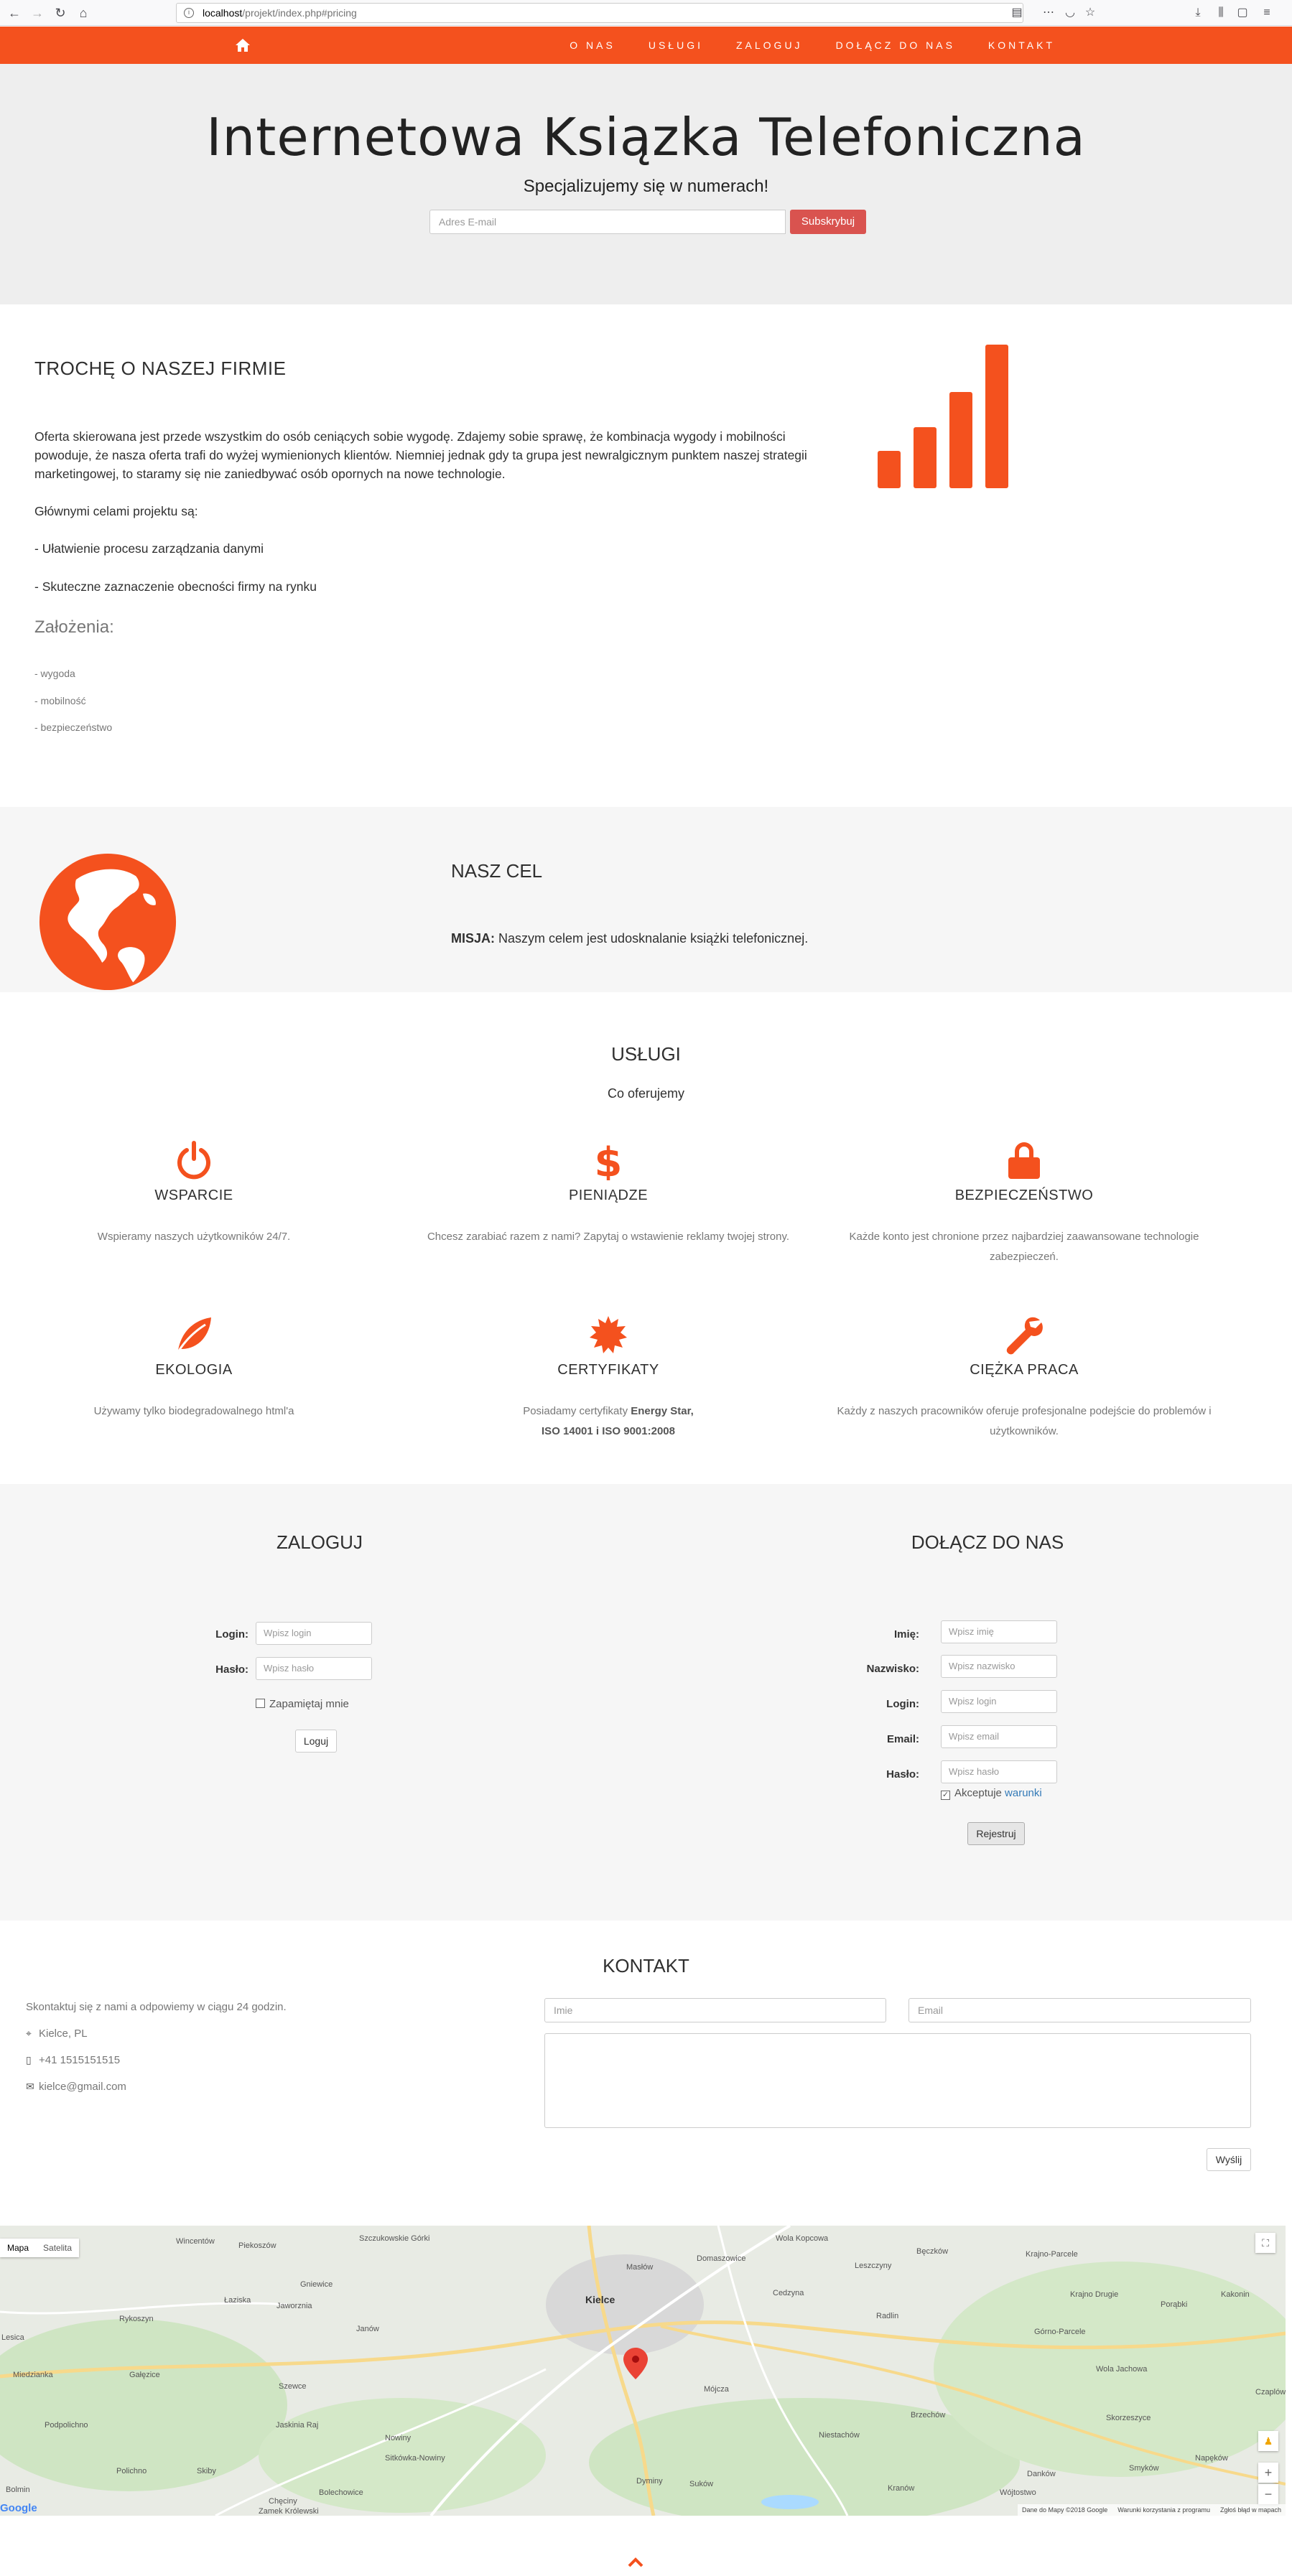  What do you see at coordinates (257, 2245) in the screenshot?
I see `map-place-label: Piekoszów` at bounding box center [257, 2245].